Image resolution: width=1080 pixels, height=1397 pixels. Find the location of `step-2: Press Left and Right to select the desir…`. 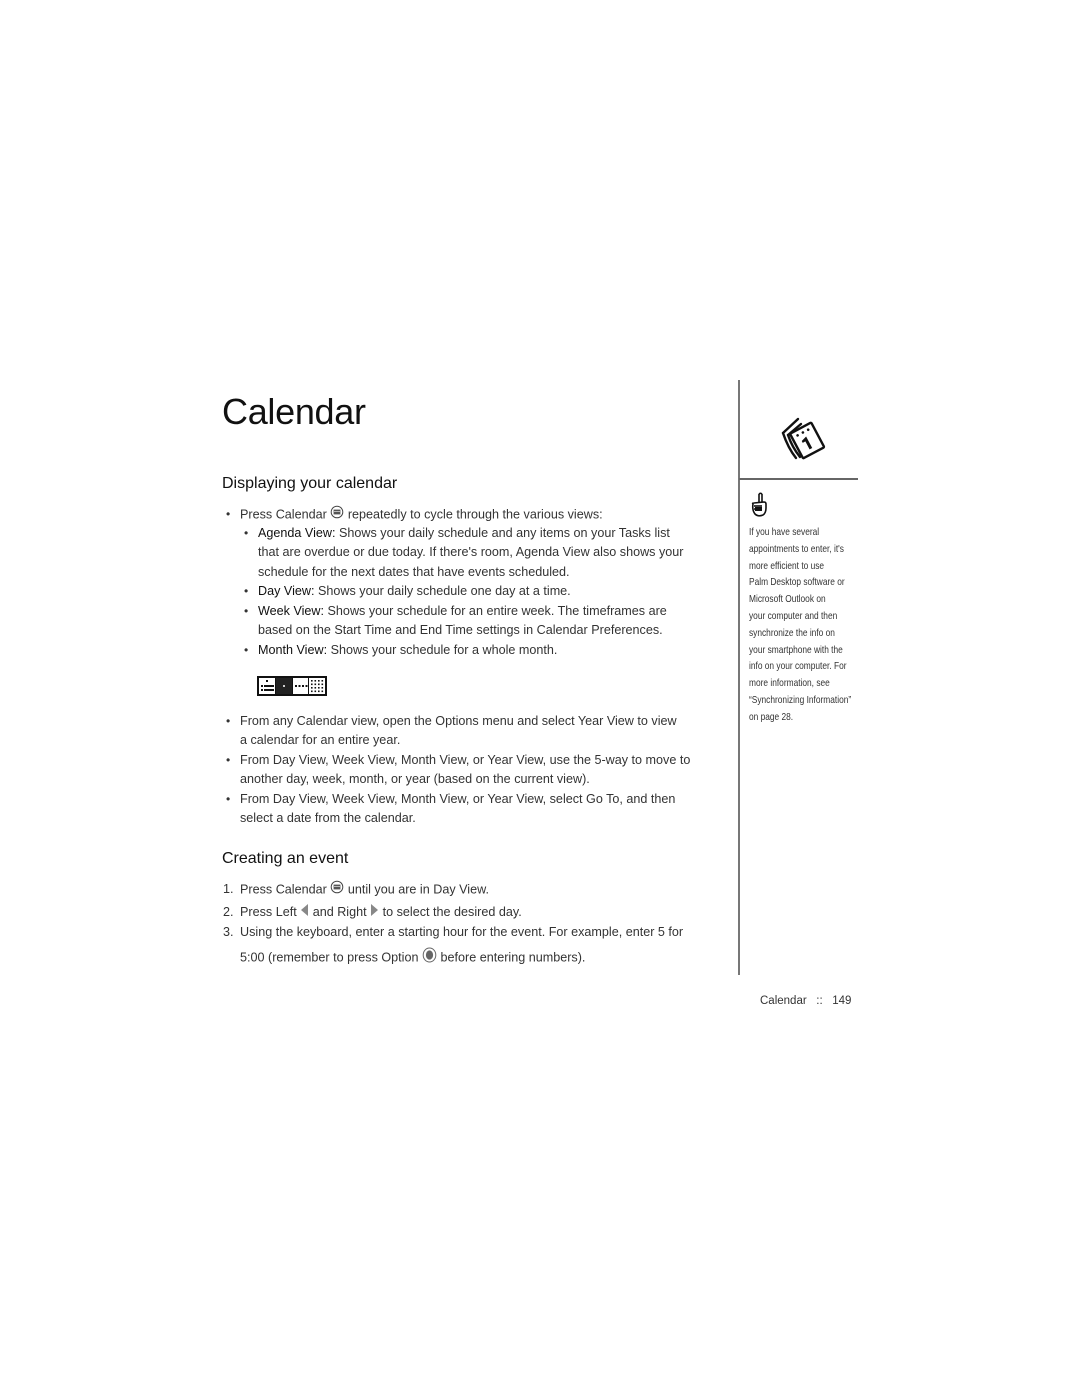

step-2: Press Left and Right to select the desir… is located at coordinates (381, 912).